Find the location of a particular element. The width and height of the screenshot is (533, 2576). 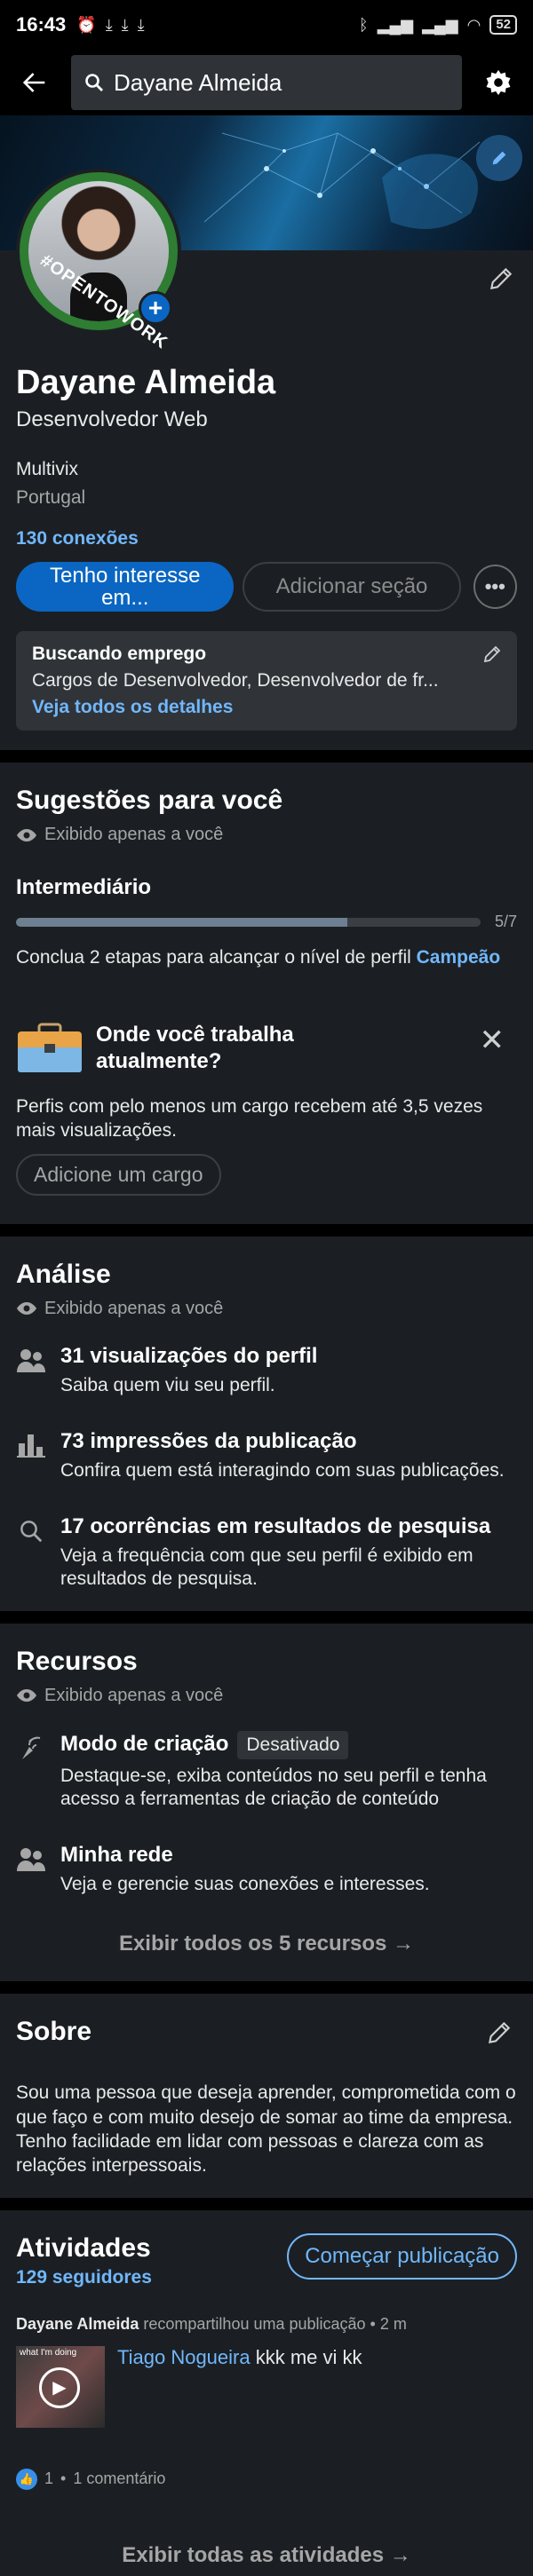

followers-link: 129 seguidores is located at coordinates (84, 2277).